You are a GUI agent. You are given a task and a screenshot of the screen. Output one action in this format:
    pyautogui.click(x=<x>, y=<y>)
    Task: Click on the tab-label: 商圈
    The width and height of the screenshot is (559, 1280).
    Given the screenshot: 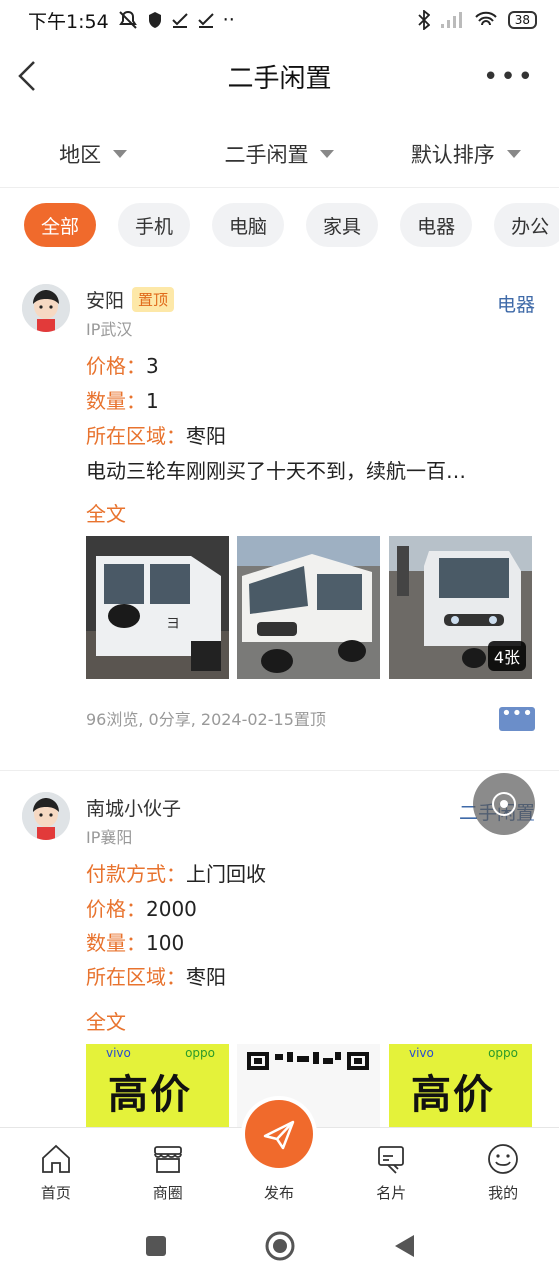 What is the action you would take?
    pyautogui.click(x=167, y=1193)
    